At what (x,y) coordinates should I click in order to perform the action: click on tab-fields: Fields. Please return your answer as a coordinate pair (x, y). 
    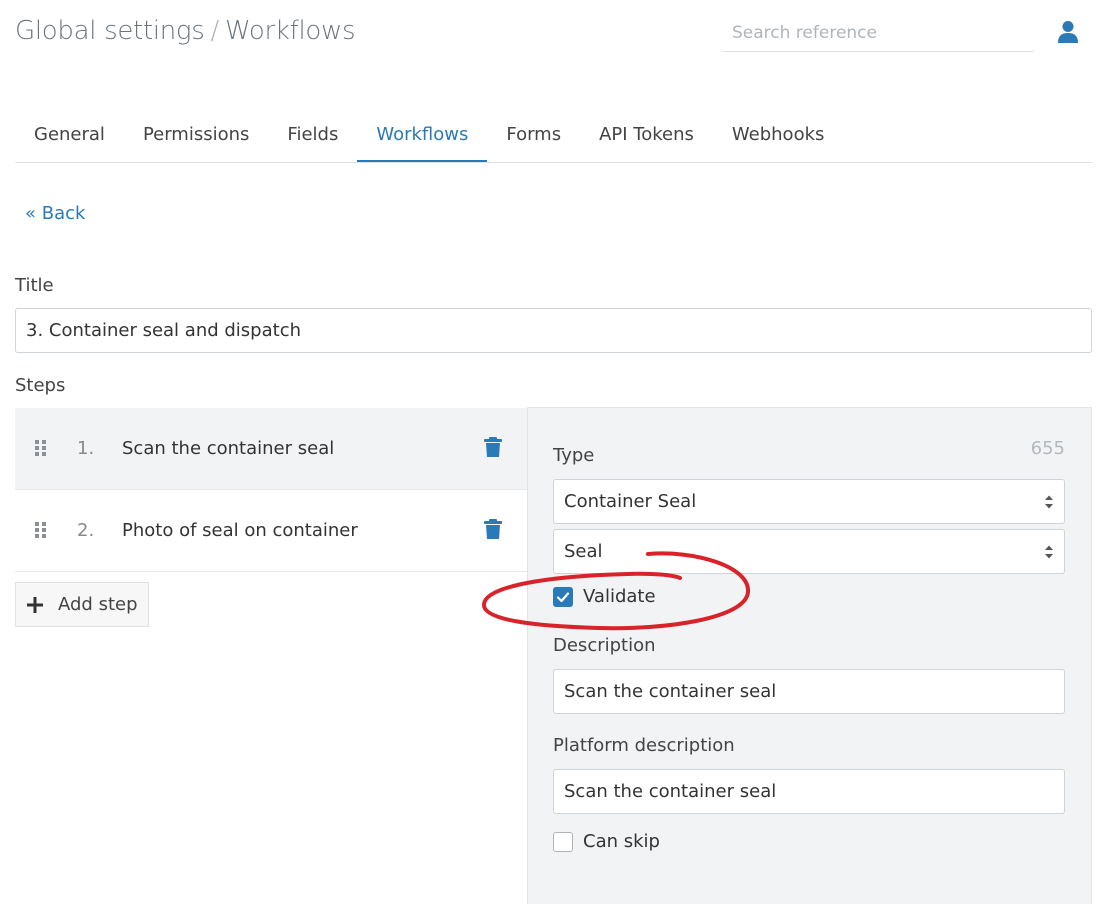
    Looking at the image, I should click on (312, 136).